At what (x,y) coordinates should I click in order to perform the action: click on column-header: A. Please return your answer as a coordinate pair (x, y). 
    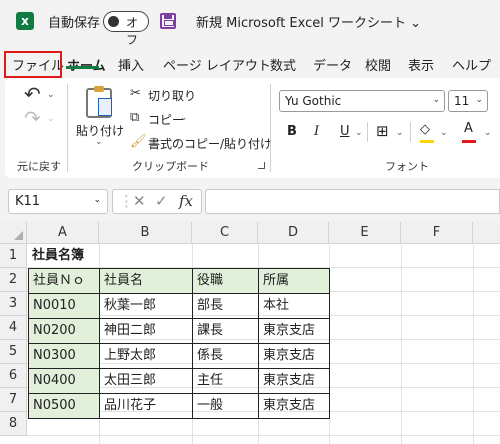
    Looking at the image, I should click on (63, 233).